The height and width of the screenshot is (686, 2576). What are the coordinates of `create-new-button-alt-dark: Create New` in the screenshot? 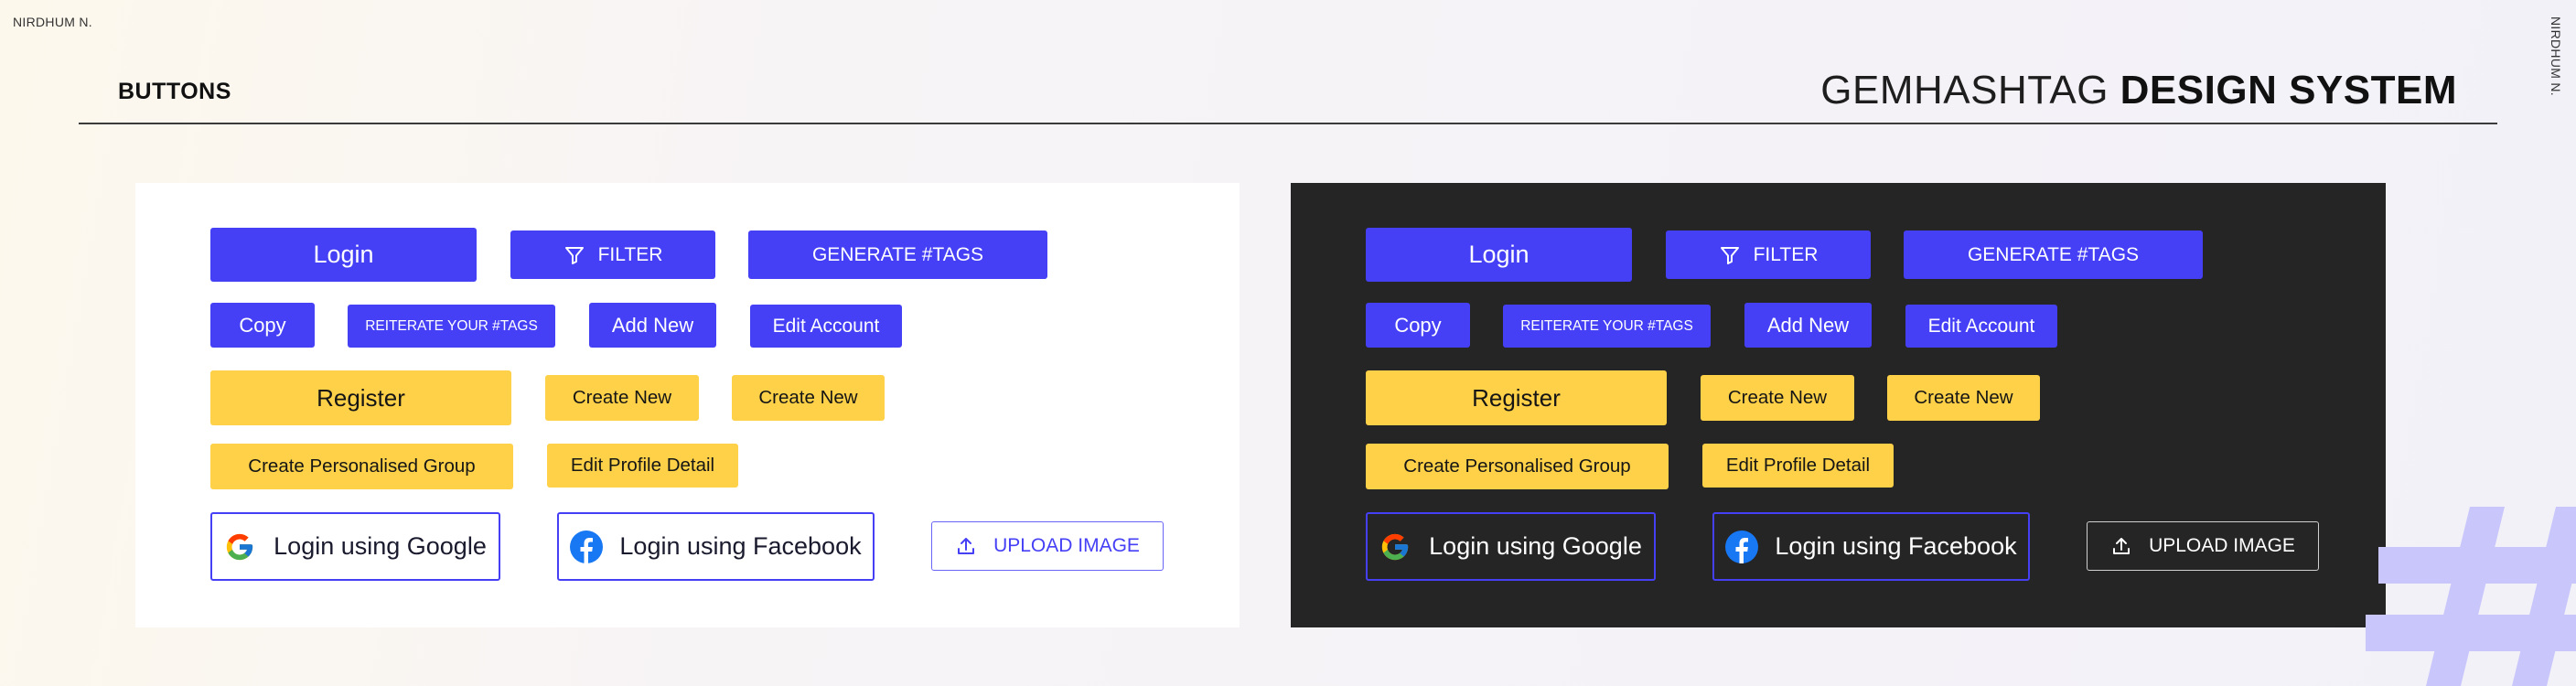 It's located at (1964, 398).